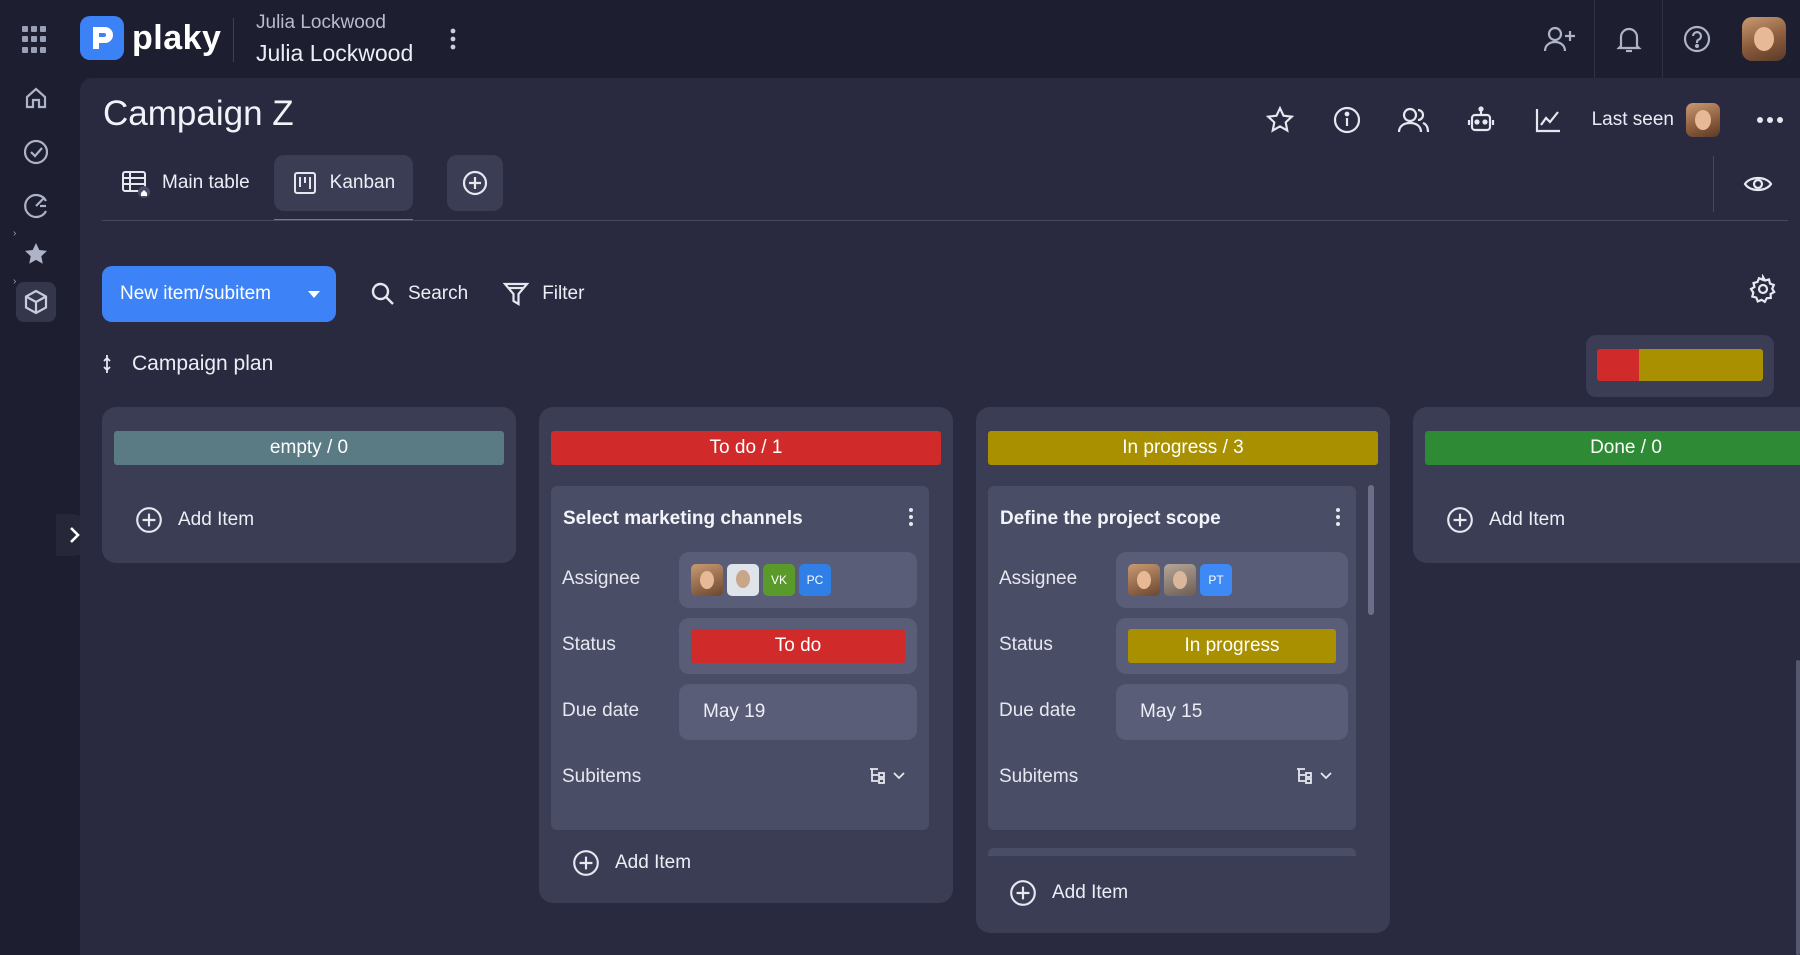  Describe the element at coordinates (321, 22) in the screenshot. I see `workspace-owner: Julia Lockwood` at that location.